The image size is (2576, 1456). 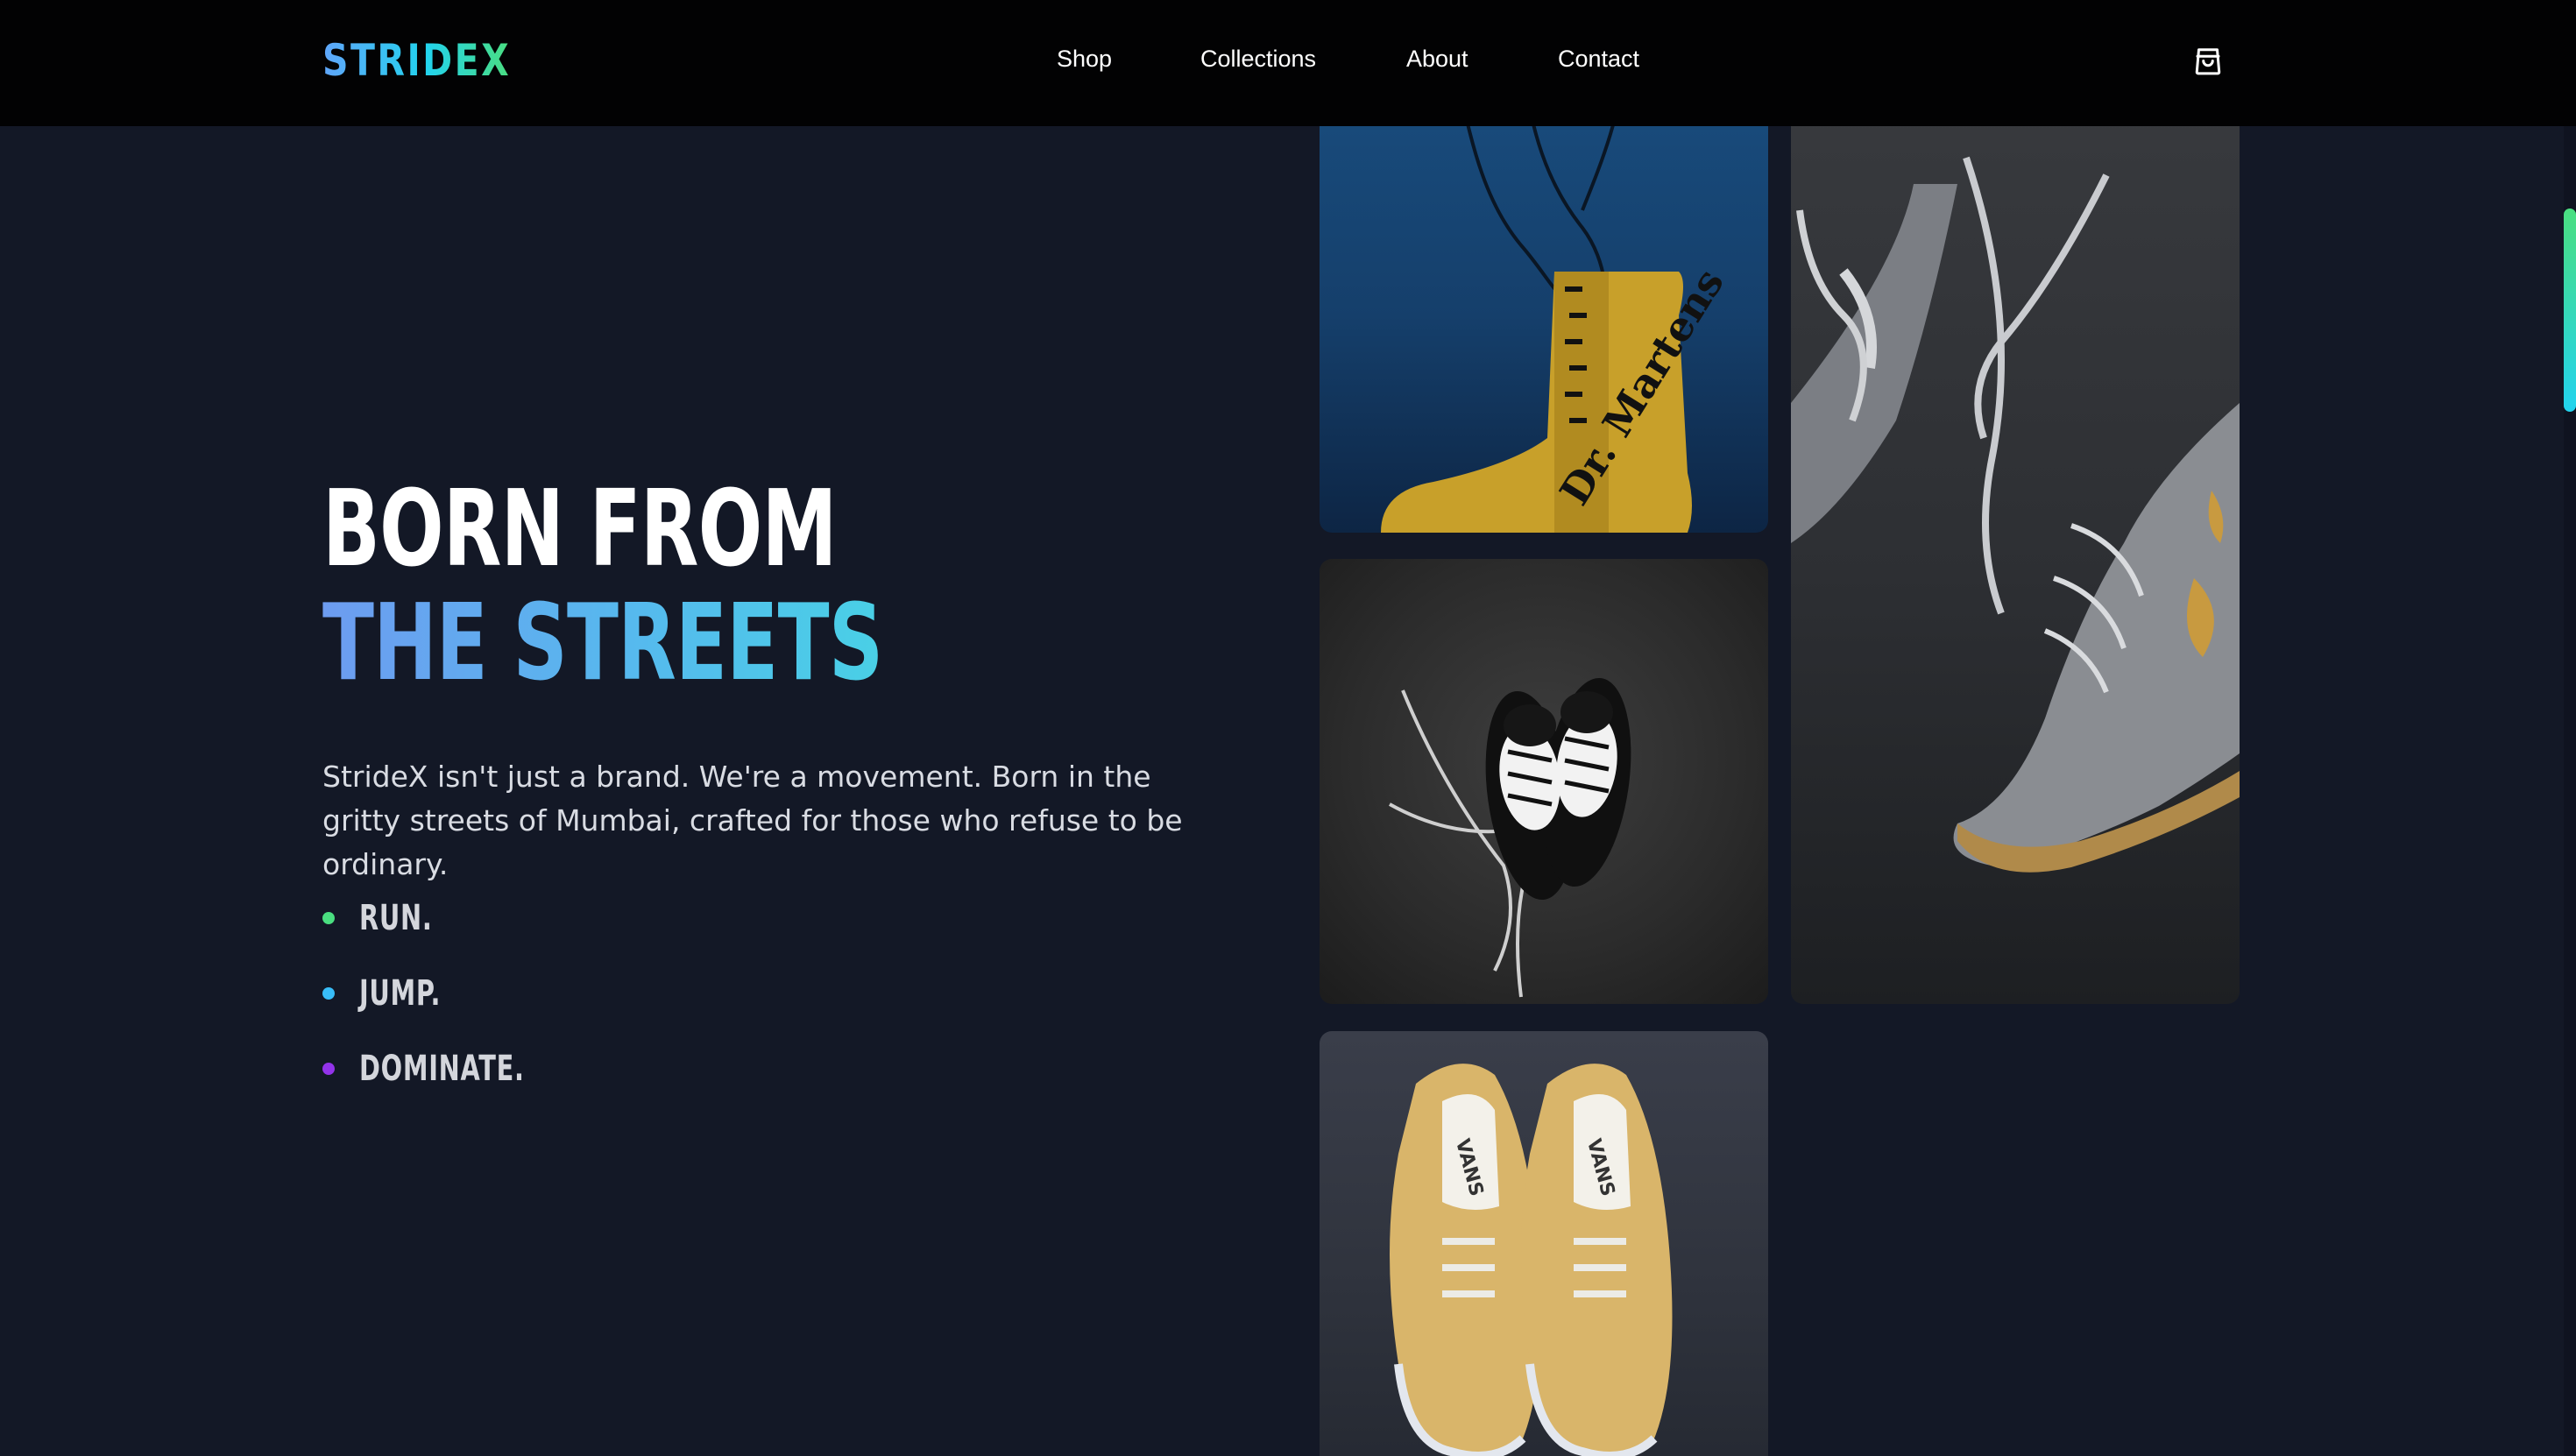 I want to click on scrollbar-thumb, so click(x=2570, y=310).